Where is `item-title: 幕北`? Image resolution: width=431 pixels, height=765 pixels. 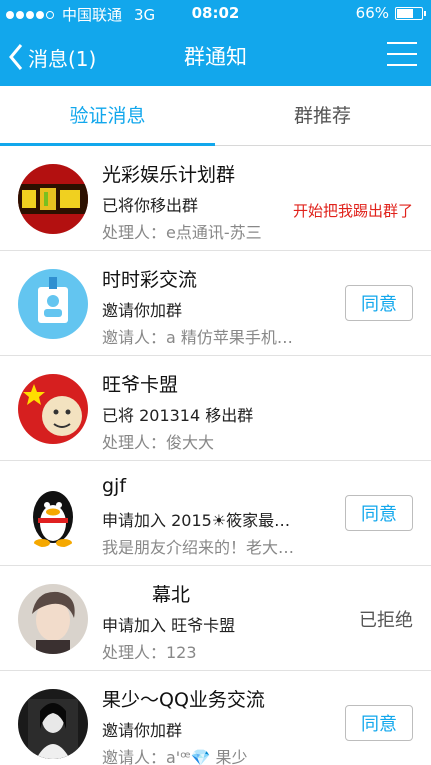 item-title: 幕北 is located at coordinates (171, 595).